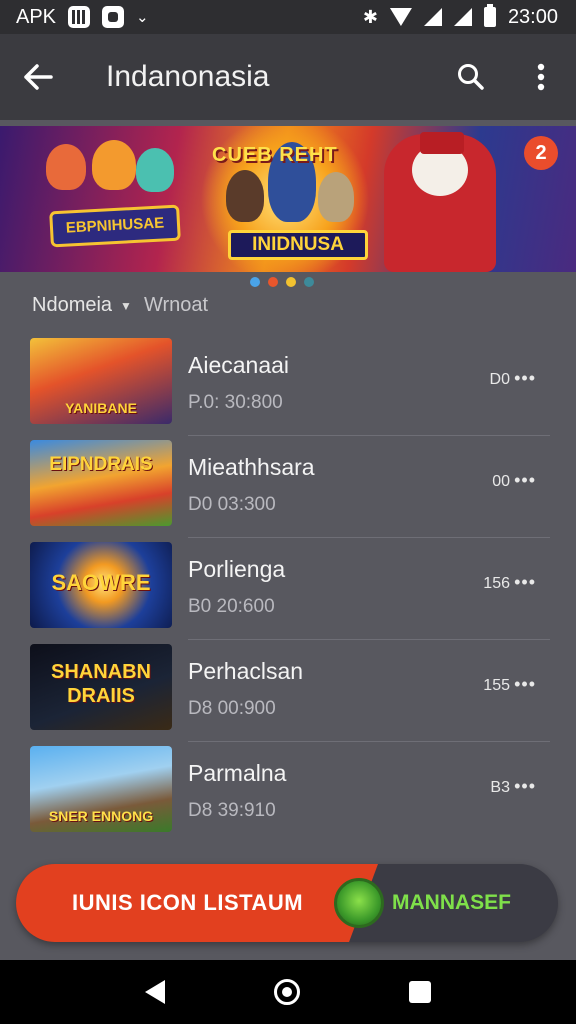  Describe the element at coordinates (496, 685) in the screenshot. I see `game-meta: 155` at that location.